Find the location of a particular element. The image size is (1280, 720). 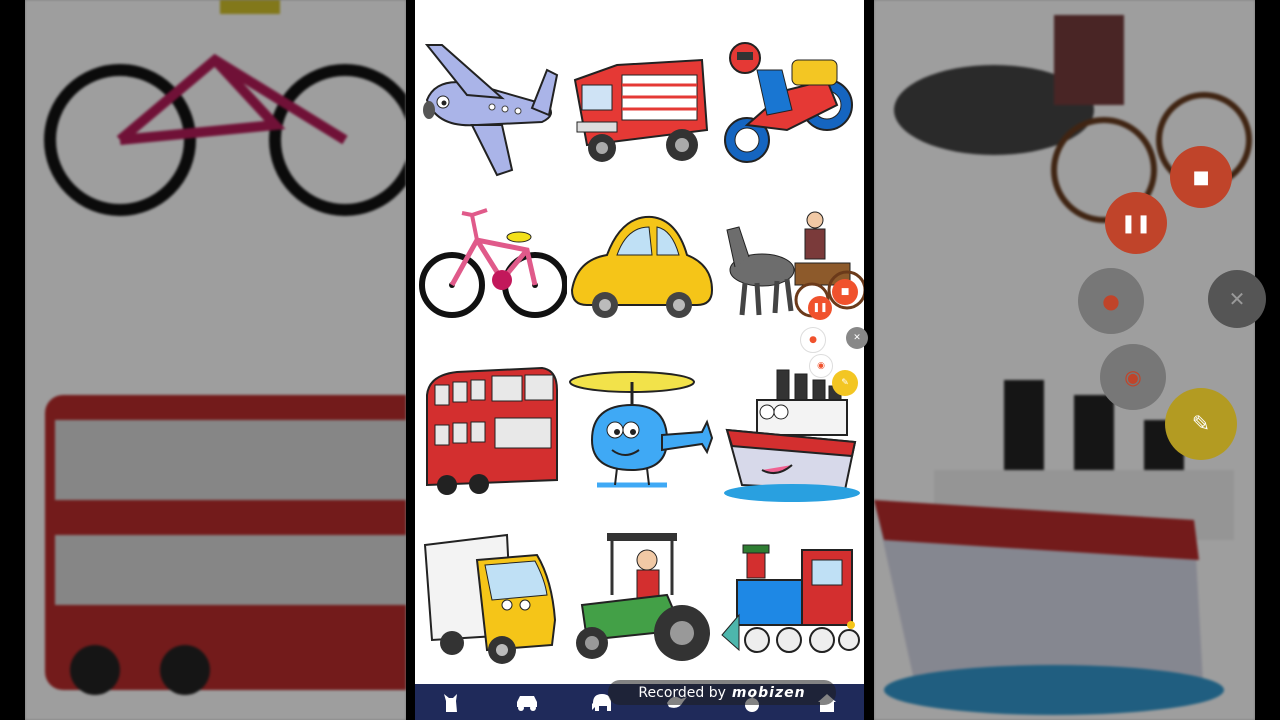

side-close-button: ✕ is located at coordinates (1237, 299).